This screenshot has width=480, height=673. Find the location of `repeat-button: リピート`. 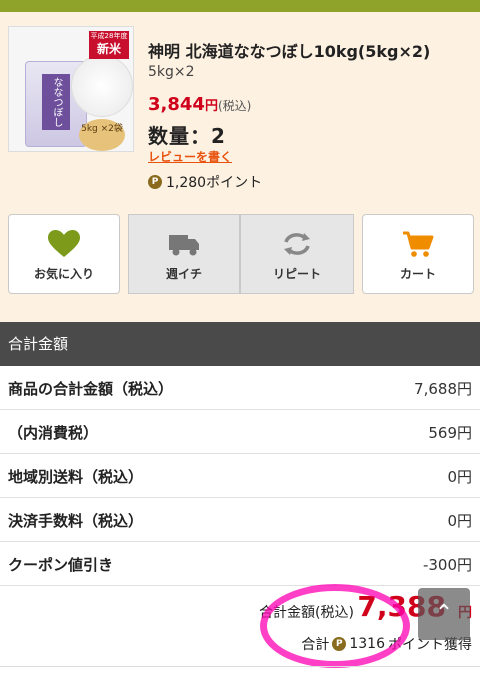

repeat-button: リピート is located at coordinates (297, 254).